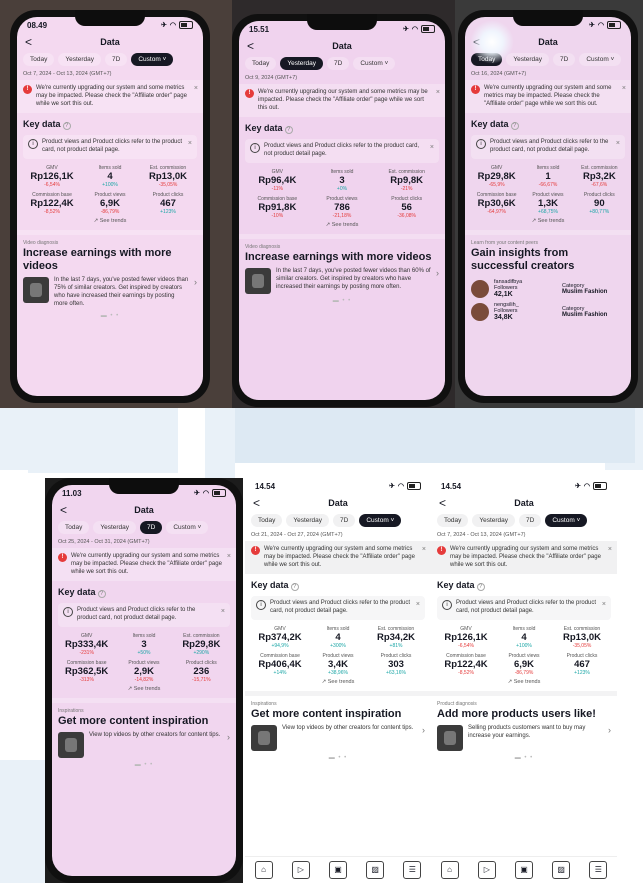 This screenshot has height=883, width=643. I want to click on metric-cell: Est. commission Rp3,2K -67,6%, so click(599, 176).